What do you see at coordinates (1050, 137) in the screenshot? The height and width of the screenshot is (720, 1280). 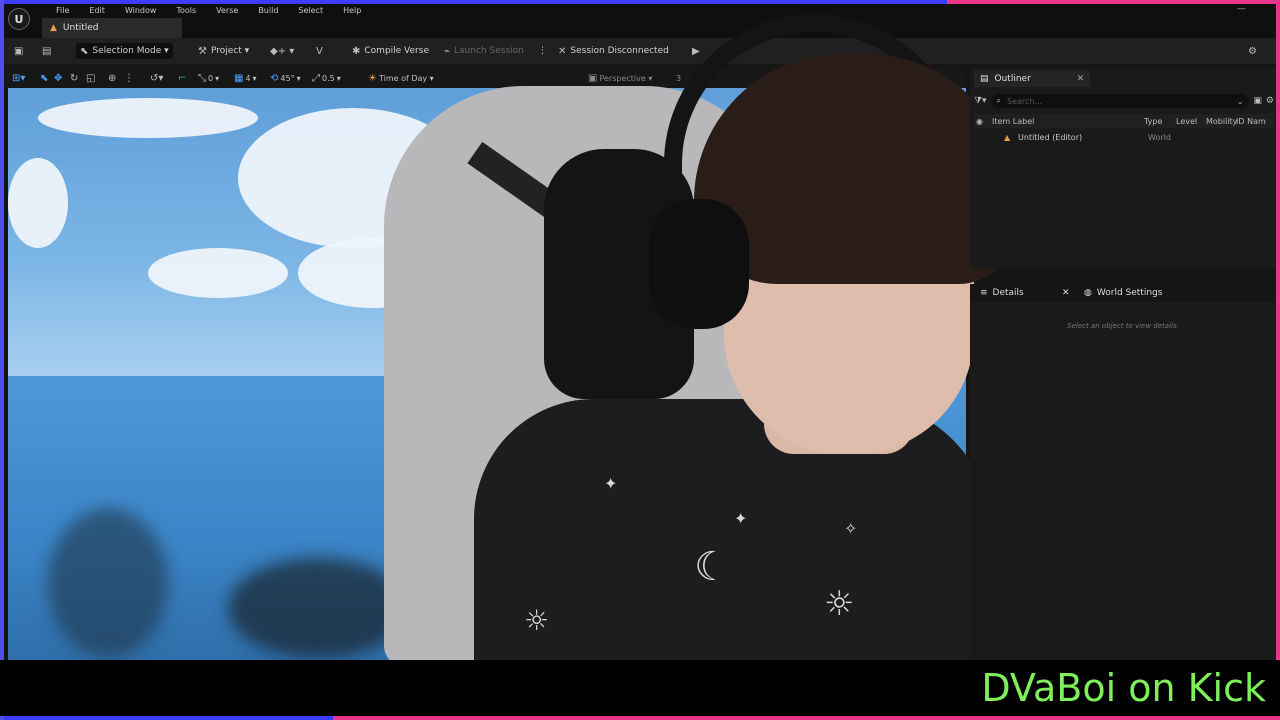 I see `row-item-label: Untitled (Editor)` at bounding box center [1050, 137].